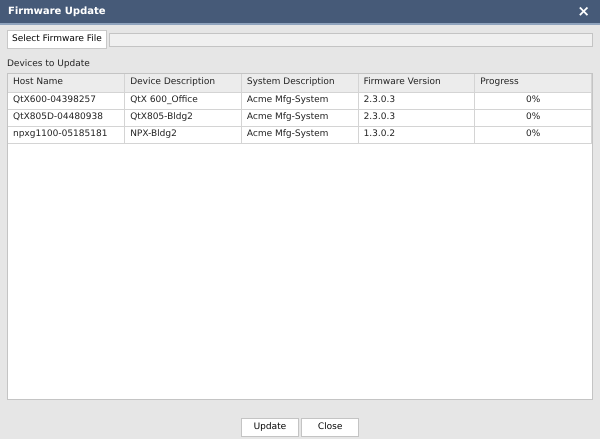 This screenshot has height=439, width=600. Describe the element at coordinates (57, 39) in the screenshot. I see `select-file-button: Select Firmware File` at that location.